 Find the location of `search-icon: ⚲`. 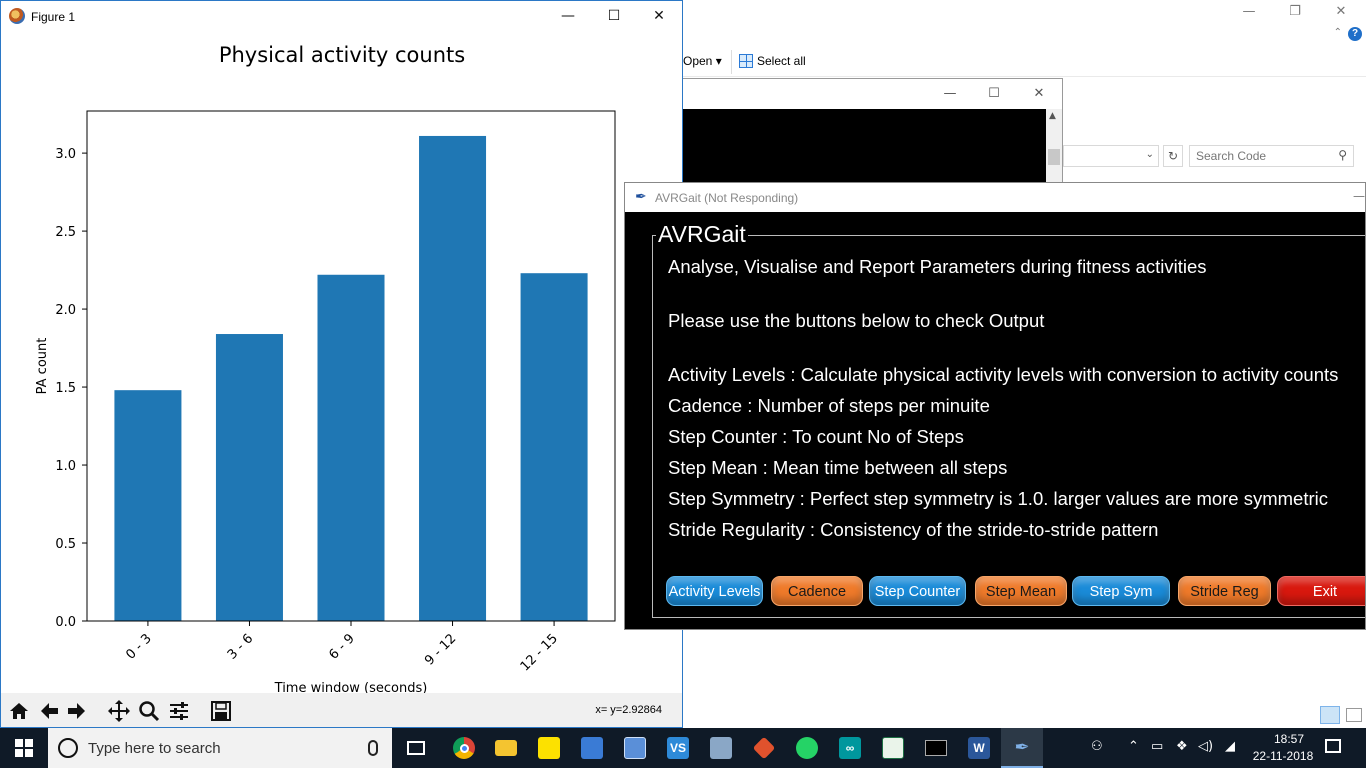

search-icon: ⚲ is located at coordinates (1342, 155).